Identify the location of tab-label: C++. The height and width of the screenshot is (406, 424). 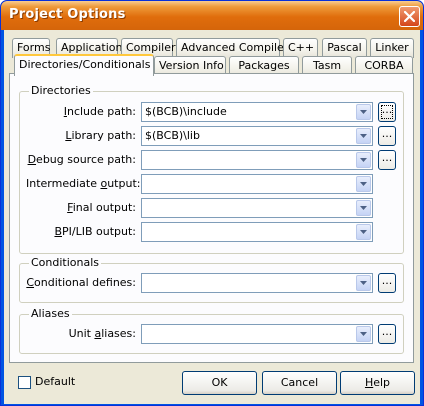
(301, 47).